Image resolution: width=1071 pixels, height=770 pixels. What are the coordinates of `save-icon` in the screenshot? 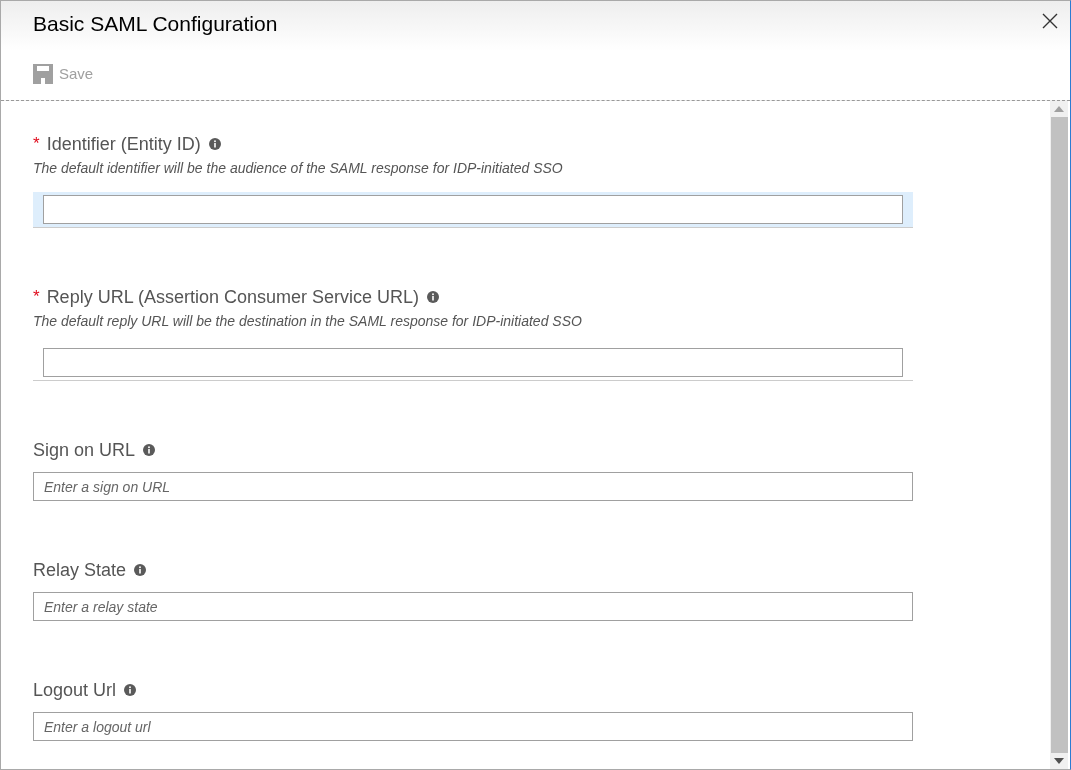 It's located at (43, 73).